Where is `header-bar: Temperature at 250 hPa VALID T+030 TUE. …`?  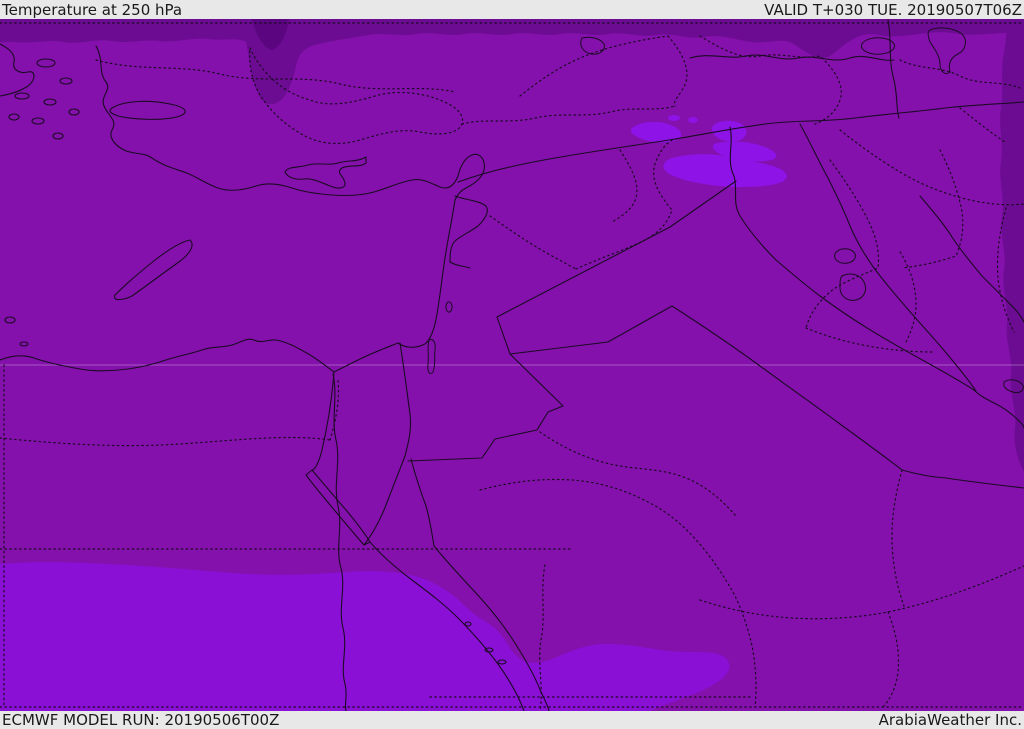 header-bar: Temperature at 250 hPa VALID T+030 TUE. … is located at coordinates (512, 9).